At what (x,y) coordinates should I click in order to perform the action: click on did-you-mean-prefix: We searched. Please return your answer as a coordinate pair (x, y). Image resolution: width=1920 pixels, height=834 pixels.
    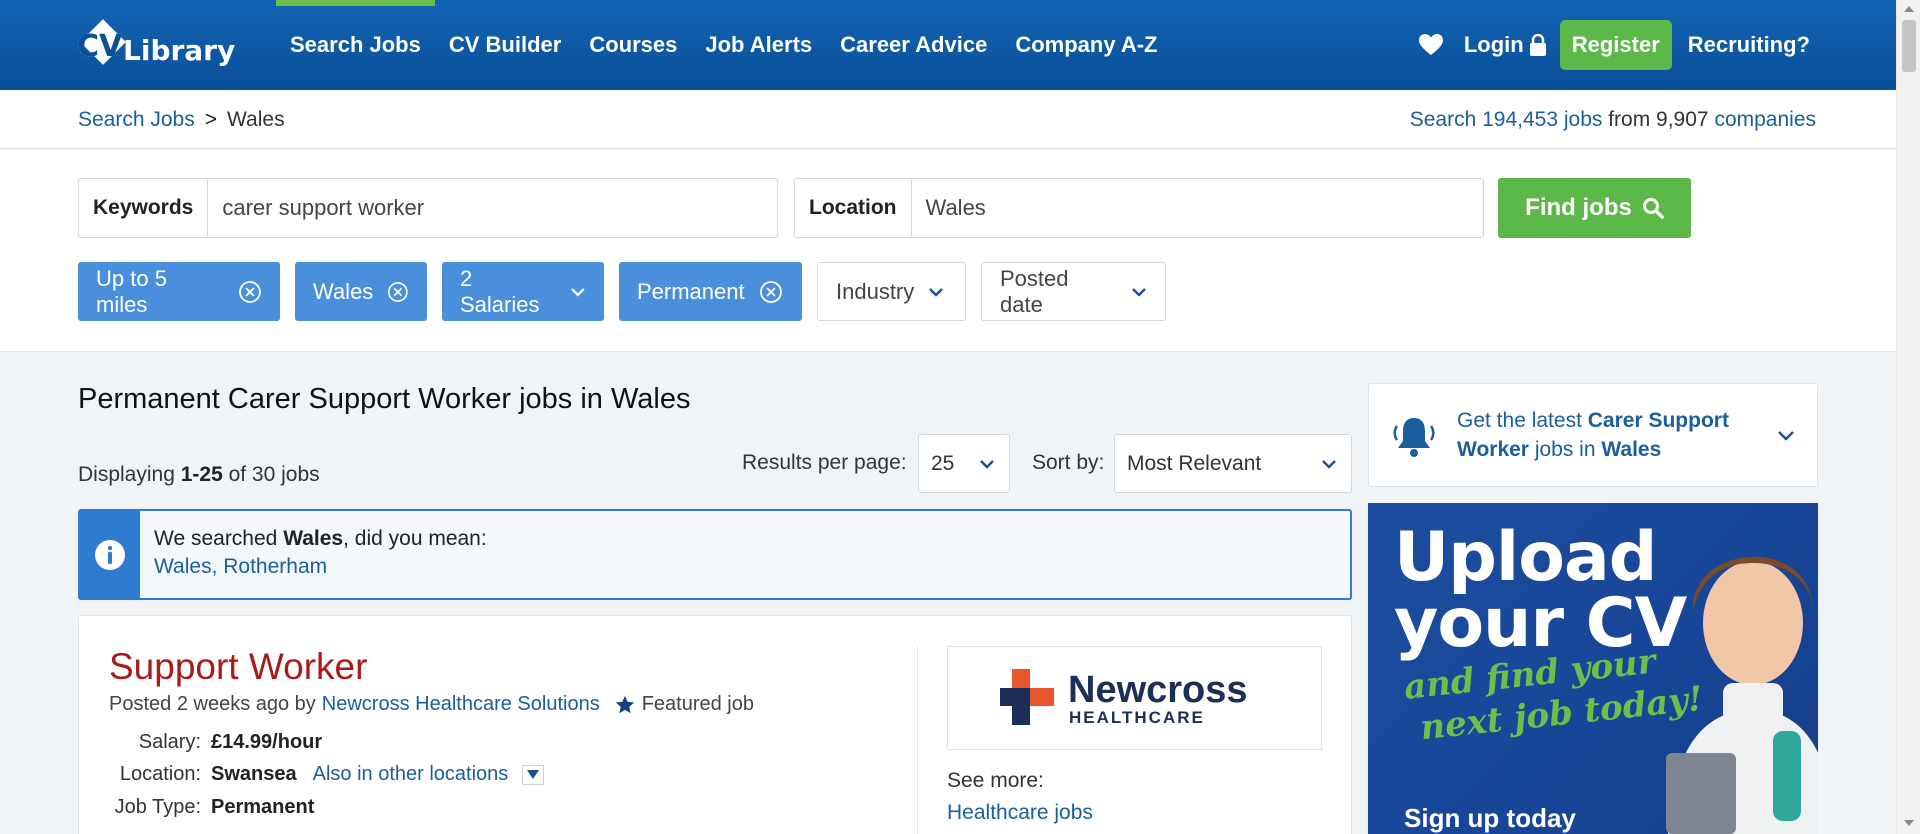
    Looking at the image, I should click on (219, 538).